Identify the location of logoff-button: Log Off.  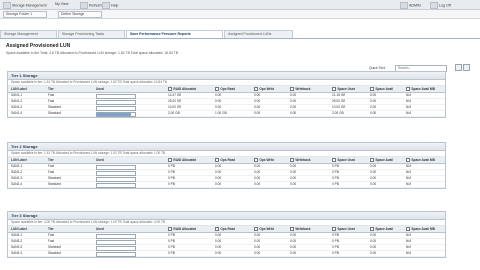
(440, 5).